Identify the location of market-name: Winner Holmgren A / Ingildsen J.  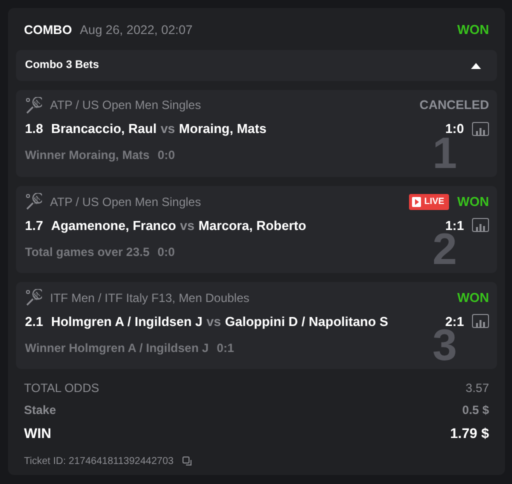
(117, 348).